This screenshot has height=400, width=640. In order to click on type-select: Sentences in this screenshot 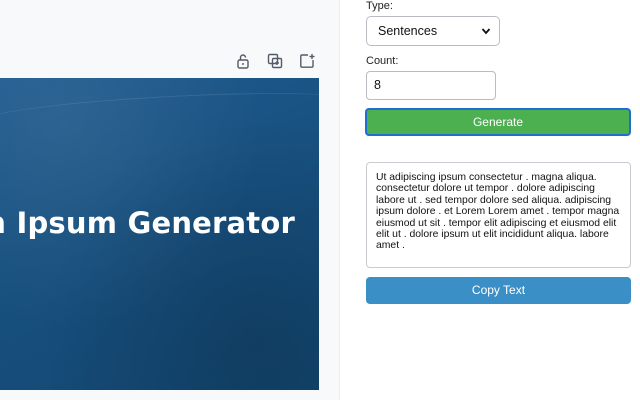, I will do `click(433, 31)`.